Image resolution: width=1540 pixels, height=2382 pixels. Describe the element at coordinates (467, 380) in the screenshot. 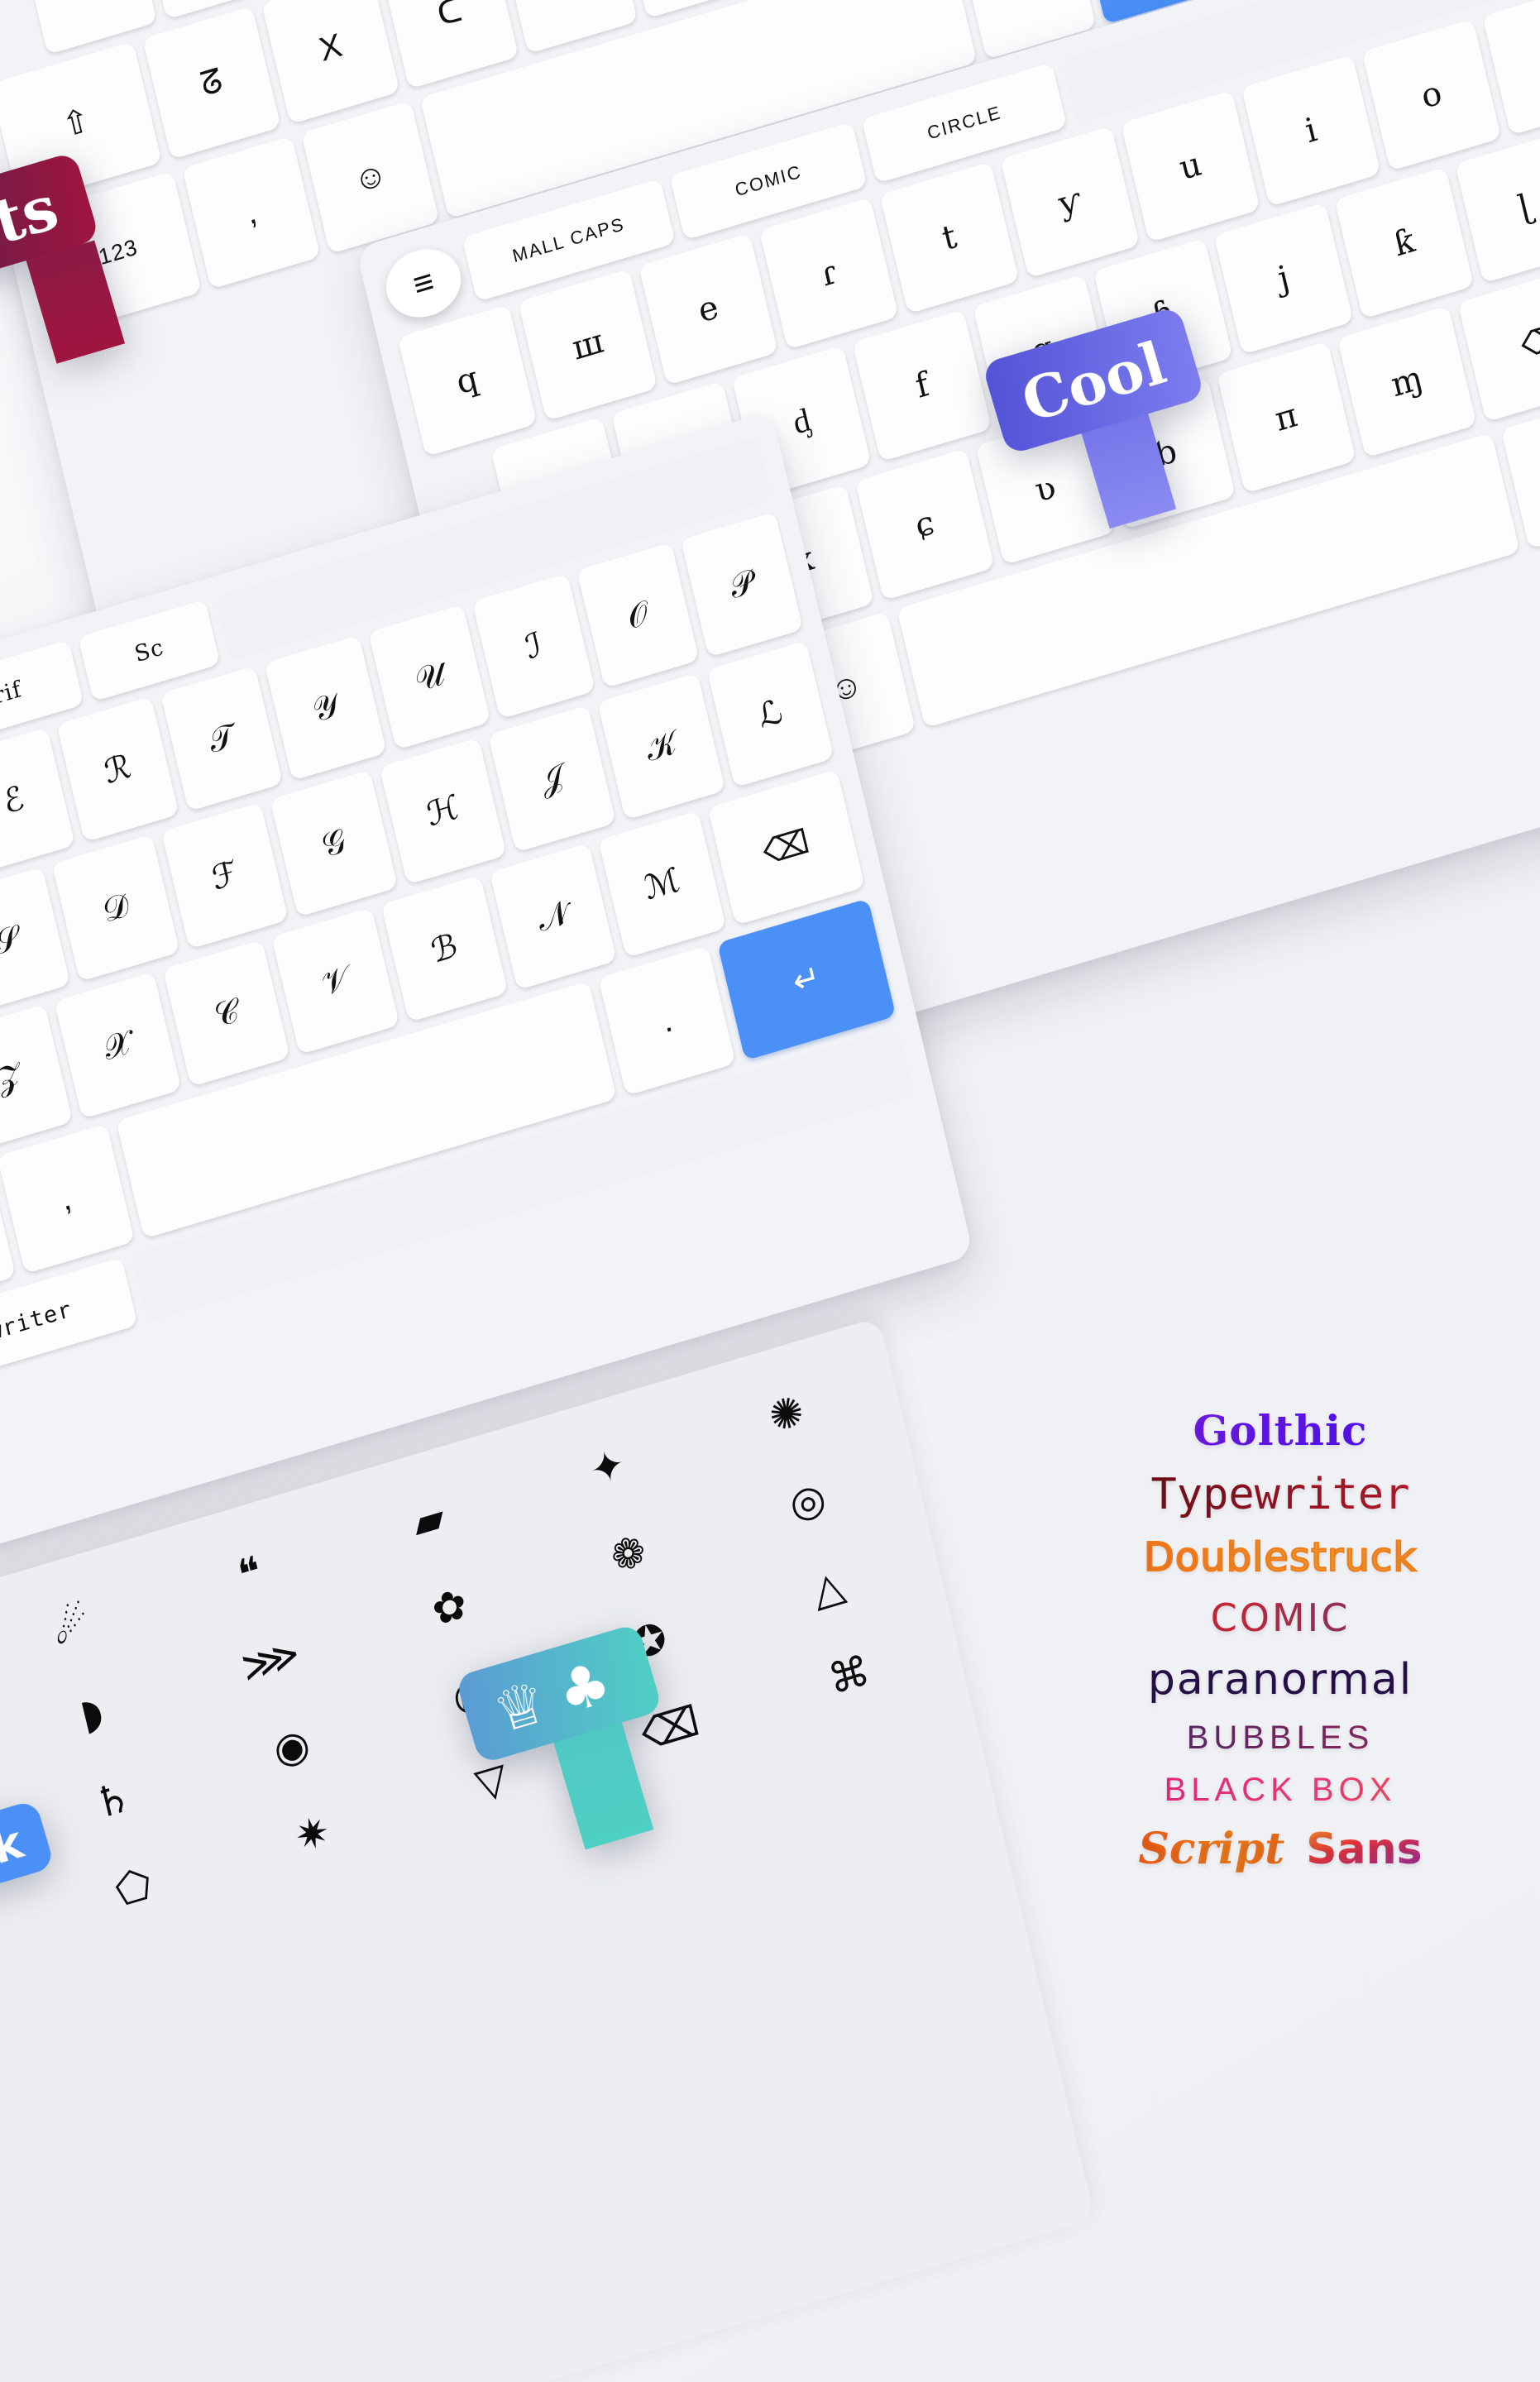

I see `gkey-q: q` at that location.